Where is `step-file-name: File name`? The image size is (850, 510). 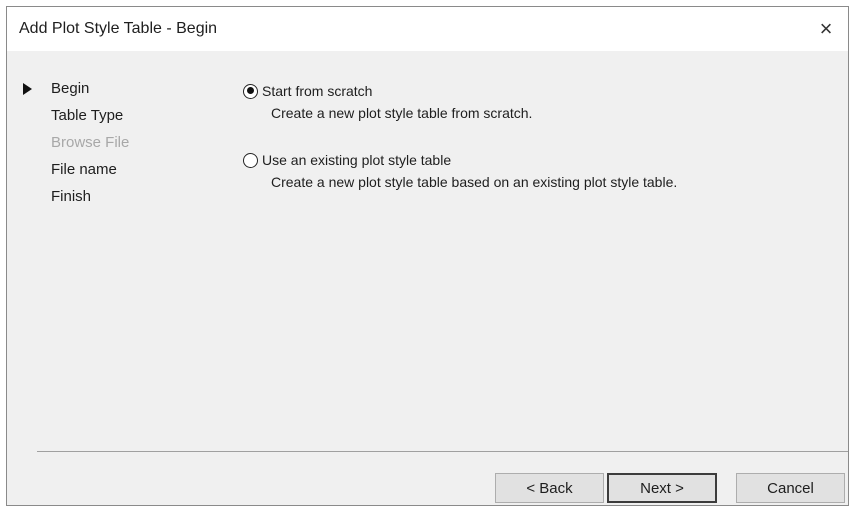 step-file-name: File name is located at coordinates (73, 174).